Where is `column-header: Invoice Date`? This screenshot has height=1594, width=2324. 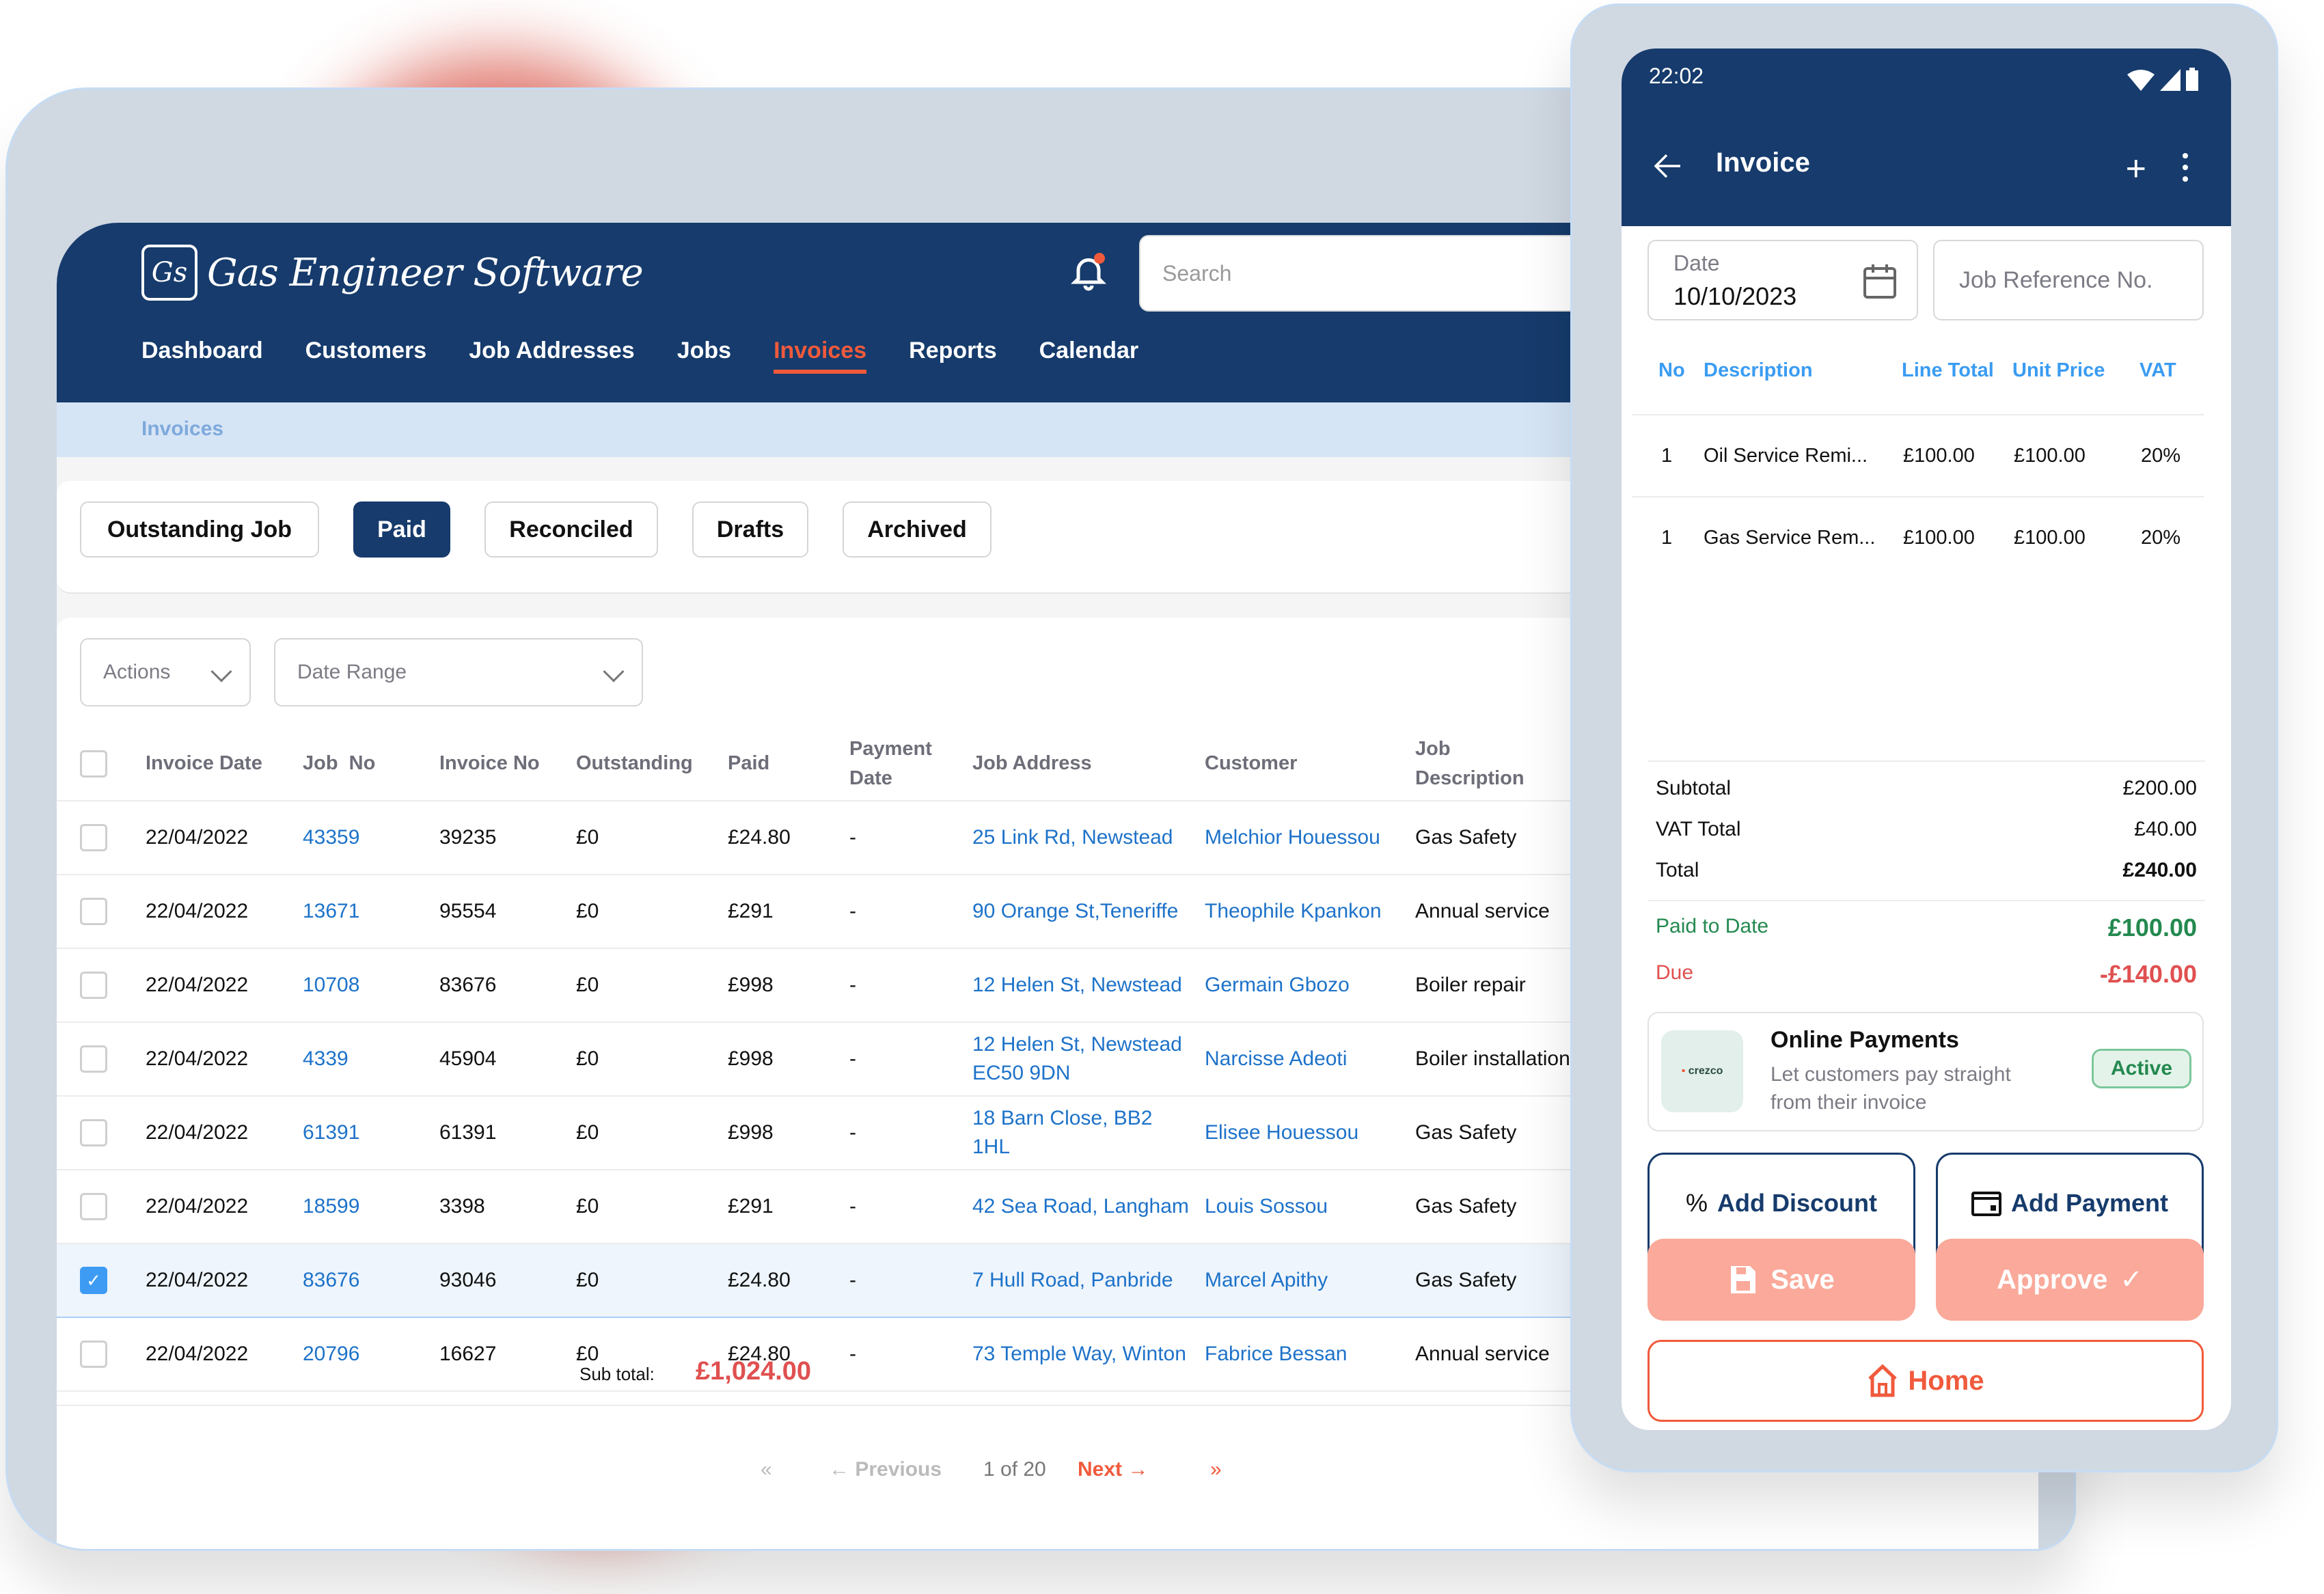
column-header: Invoice Date is located at coordinates (224, 764).